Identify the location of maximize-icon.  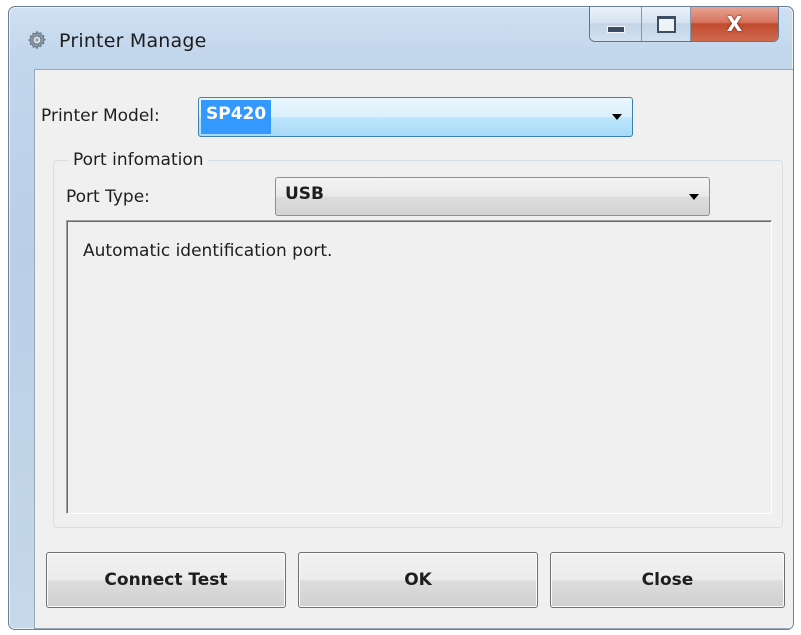
(666, 24).